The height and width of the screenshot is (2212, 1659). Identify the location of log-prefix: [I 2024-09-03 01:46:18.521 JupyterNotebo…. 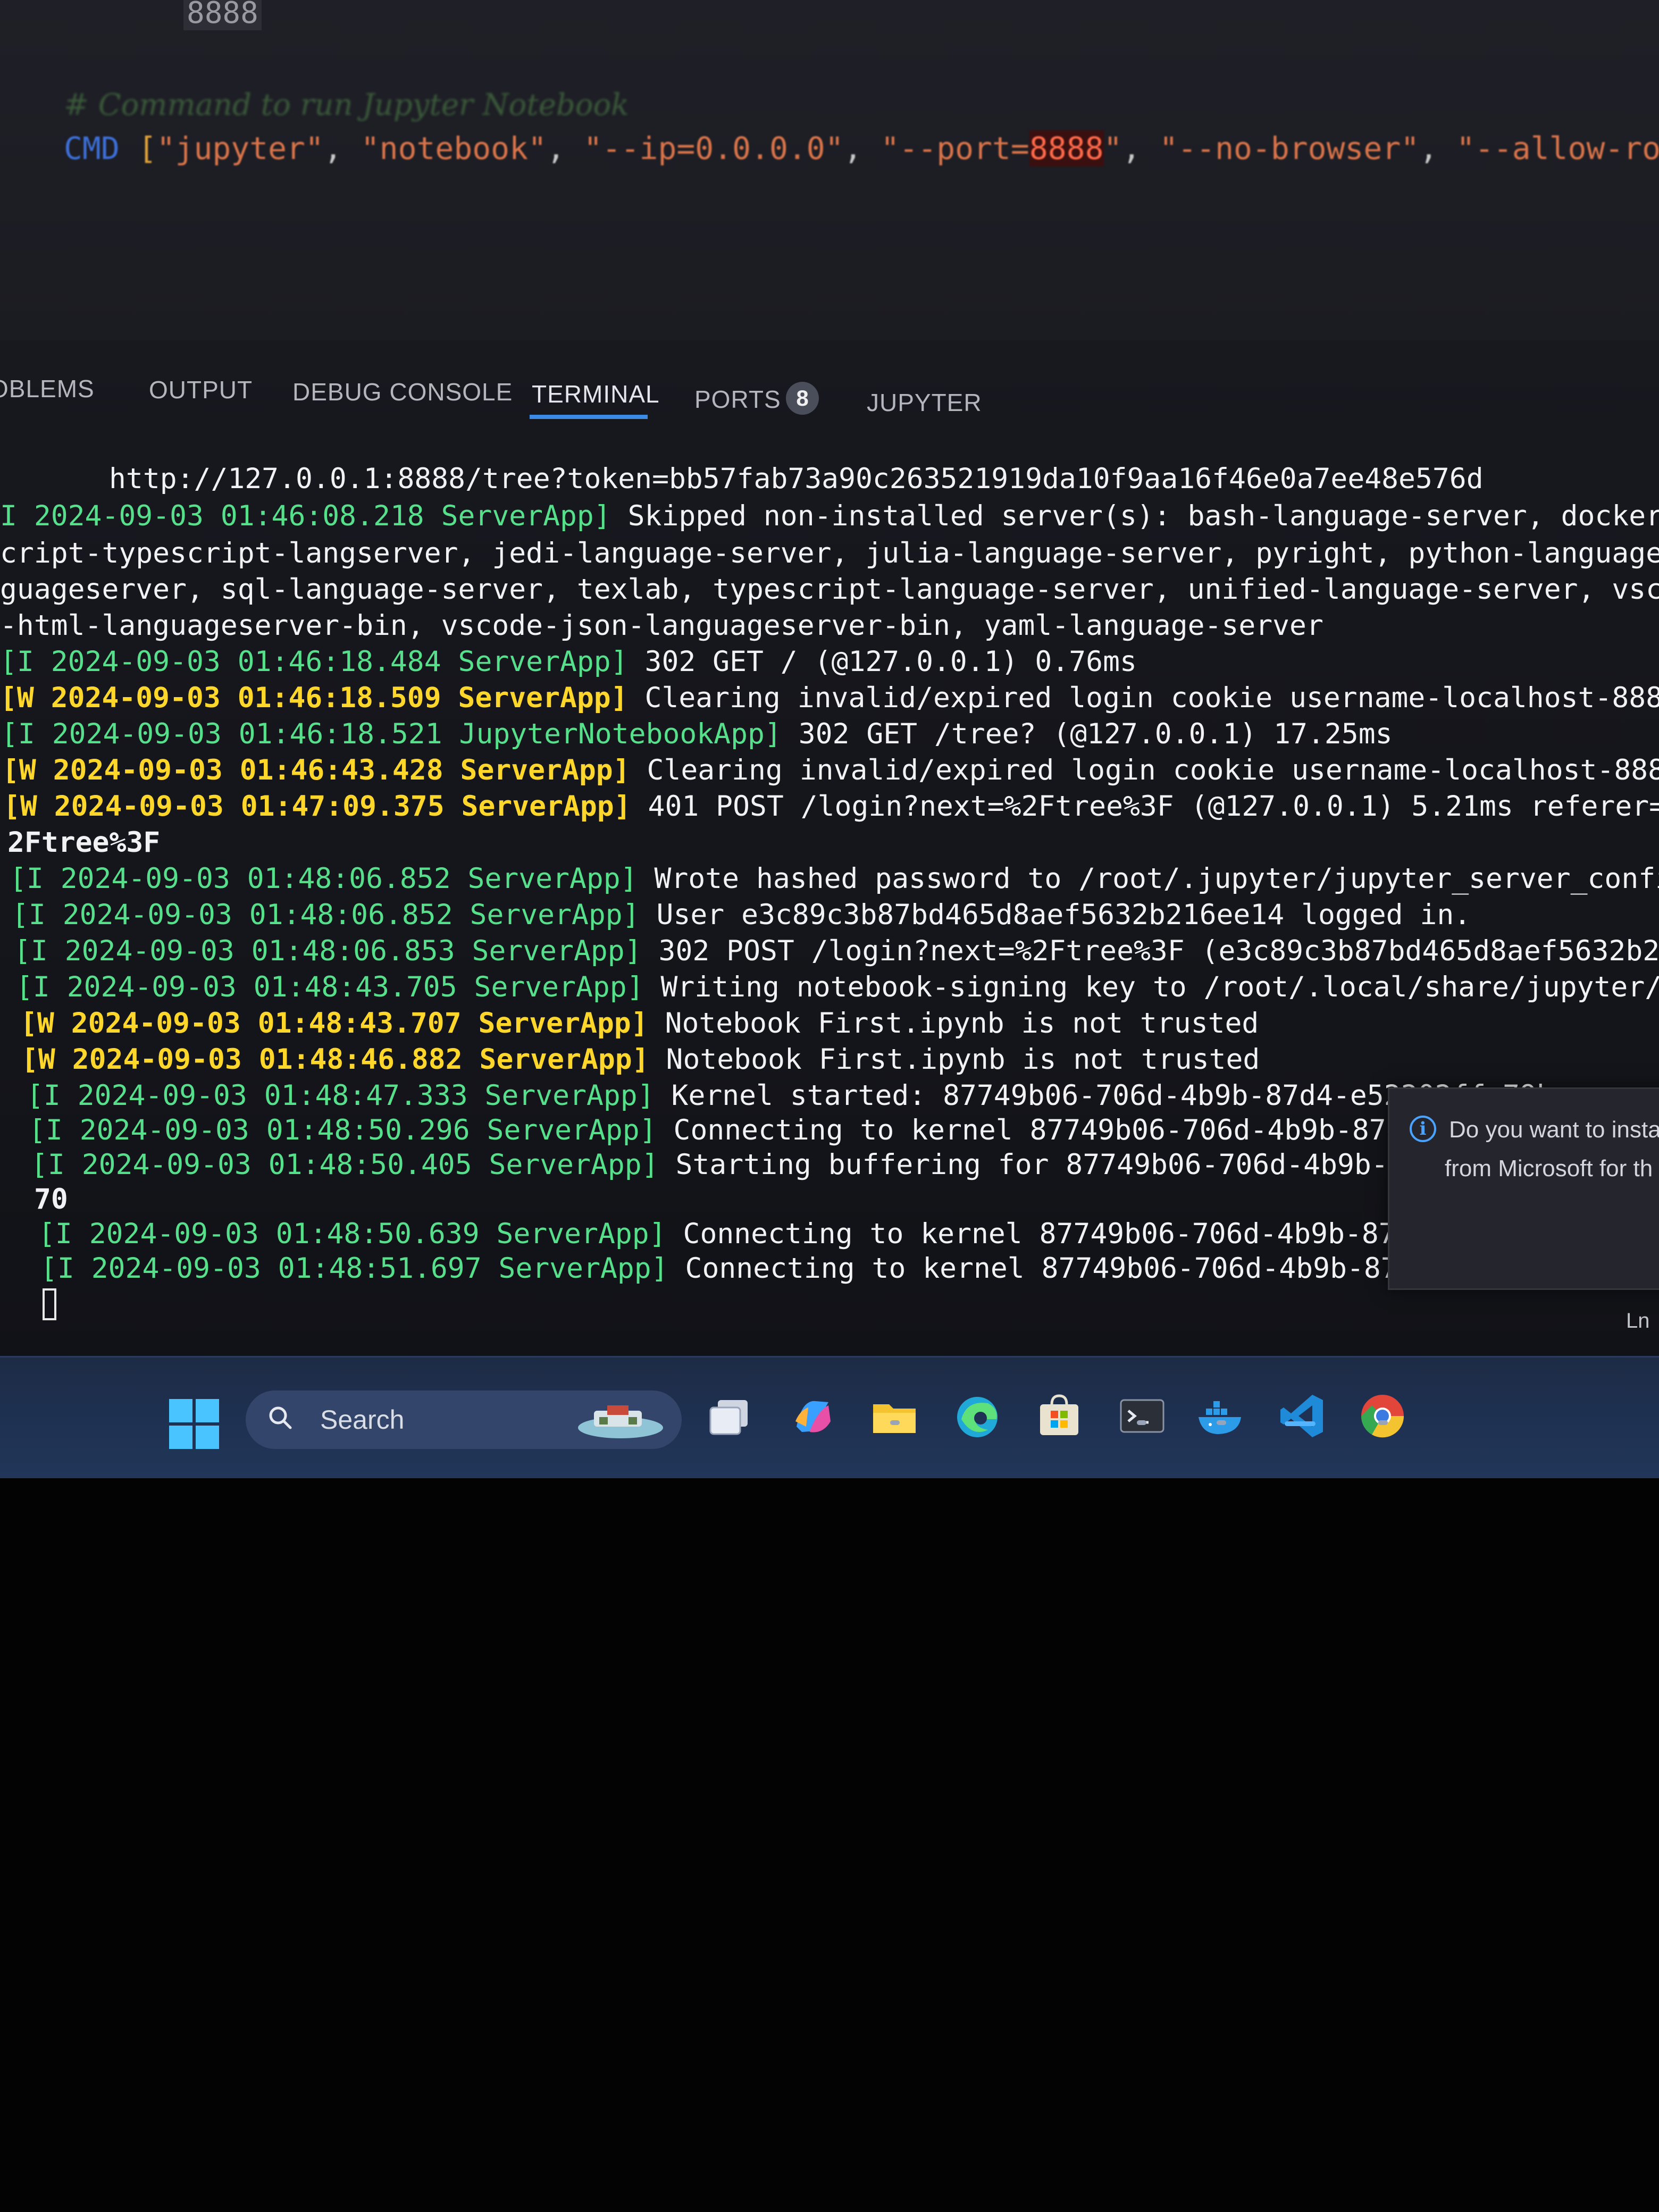
(391, 734).